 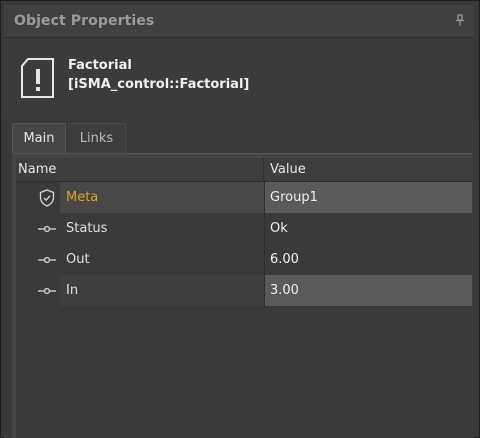 I want to click on column-header-name: Name, so click(x=140, y=170).